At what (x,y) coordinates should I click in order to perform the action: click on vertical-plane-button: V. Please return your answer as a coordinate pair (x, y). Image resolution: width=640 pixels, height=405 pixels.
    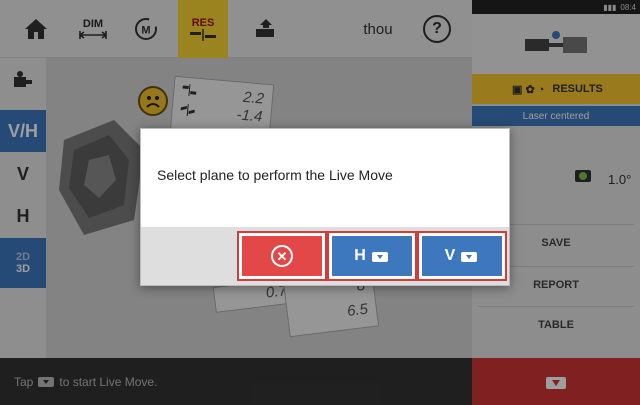
    Looking at the image, I should click on (462, 256).